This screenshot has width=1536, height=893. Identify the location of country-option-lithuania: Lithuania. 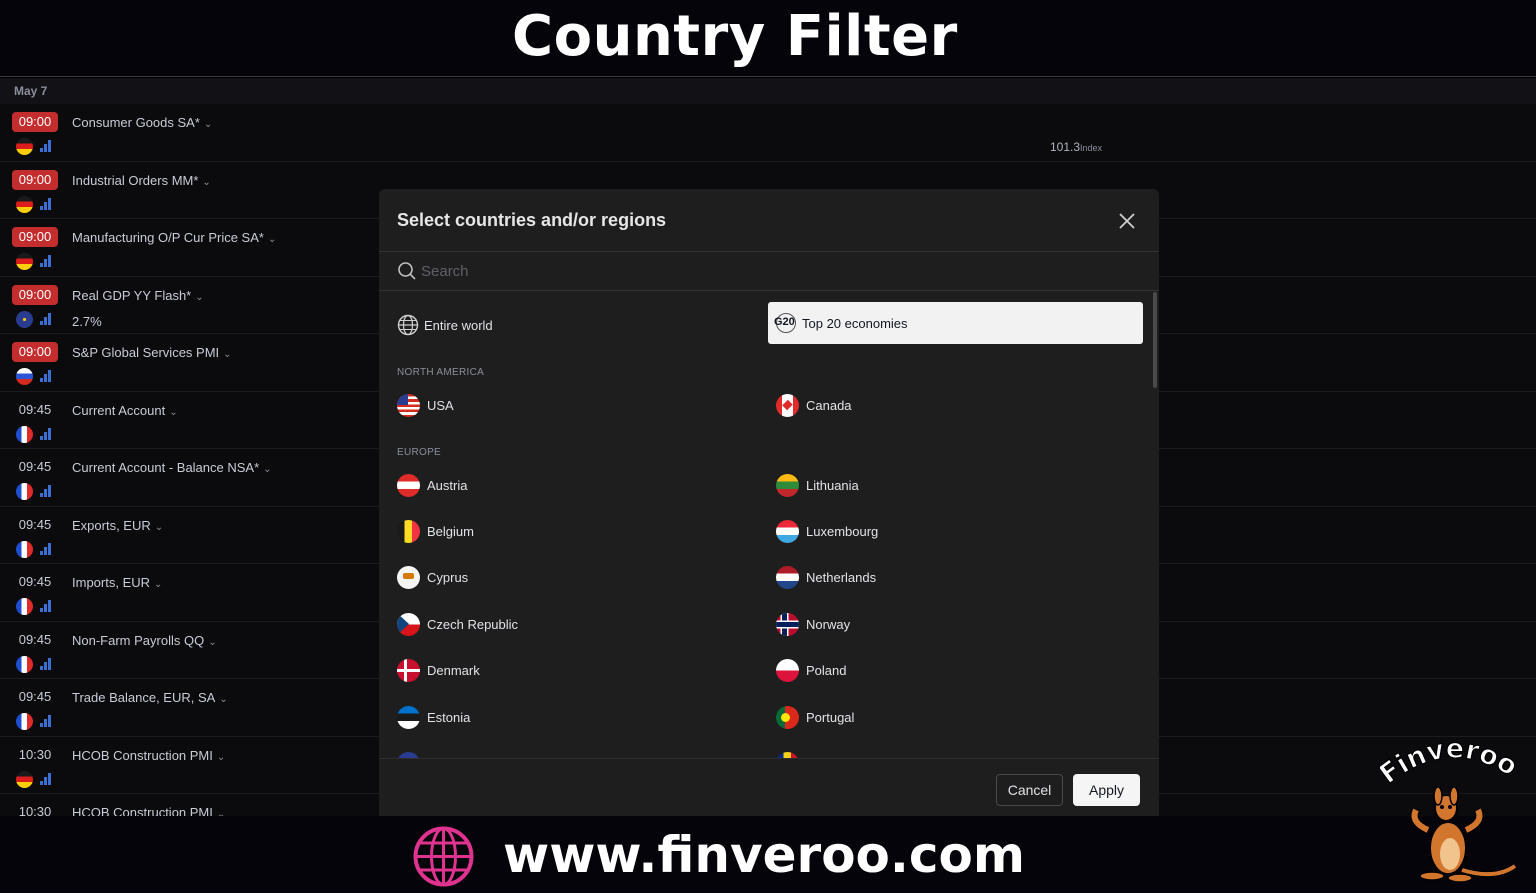
(817, 485).